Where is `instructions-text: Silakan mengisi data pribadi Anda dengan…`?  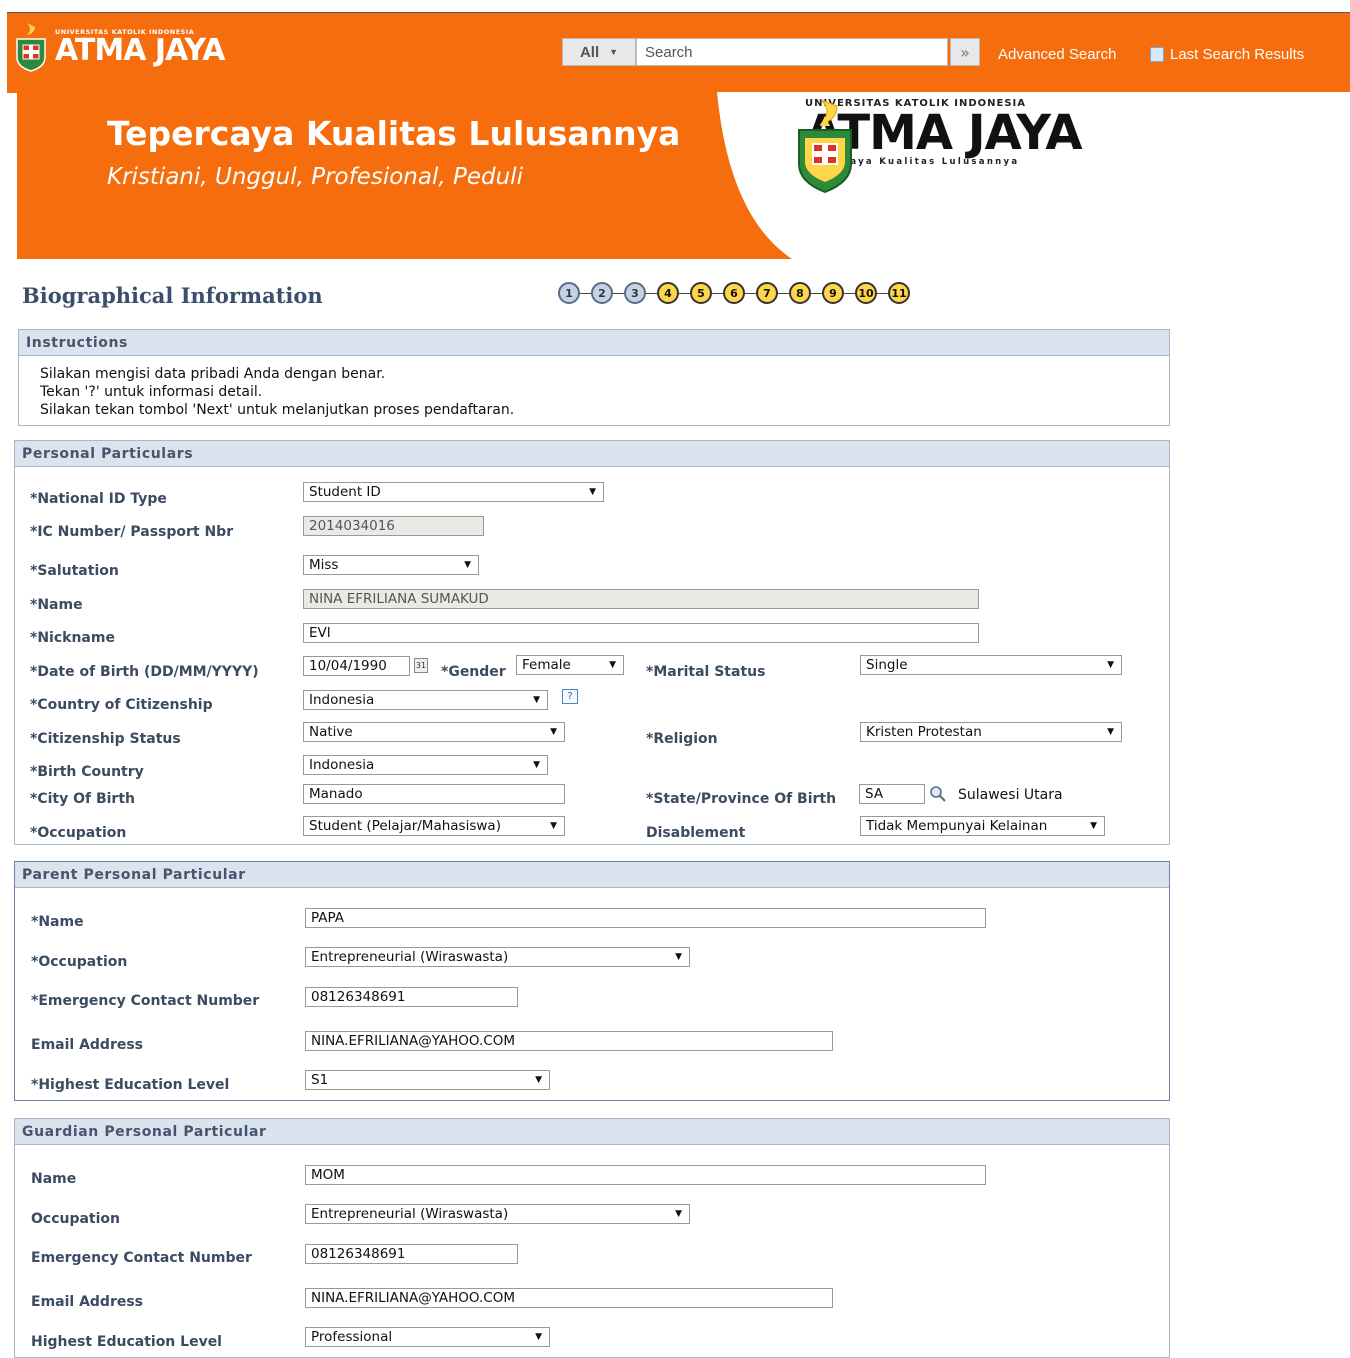
instructions-text: Silakan mengisi data pribadi Anda dengan… is located at coordinates (594, 387).